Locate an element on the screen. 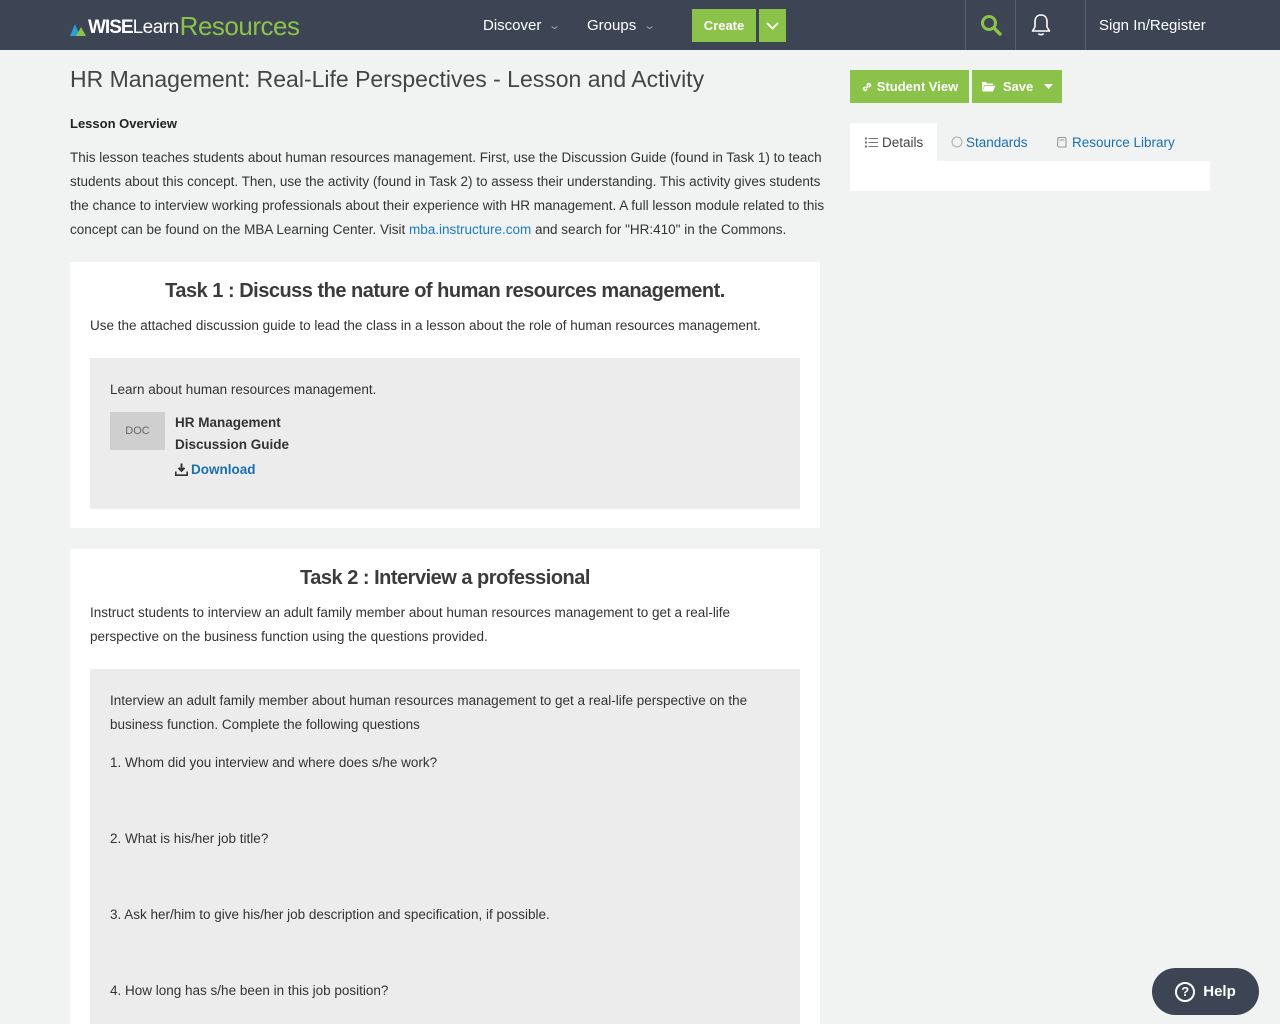 The width and height of the screenshot is (1280, 1024). notifications-button is located at coordinates (1041, 25).